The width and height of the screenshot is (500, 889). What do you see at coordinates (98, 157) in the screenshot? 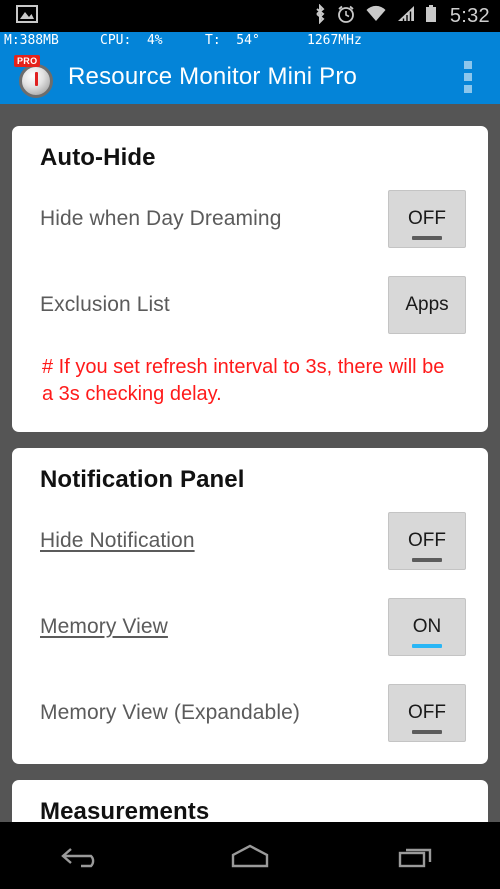
I see `card-title: Auto-Hide` at bounding box center [98, 157].